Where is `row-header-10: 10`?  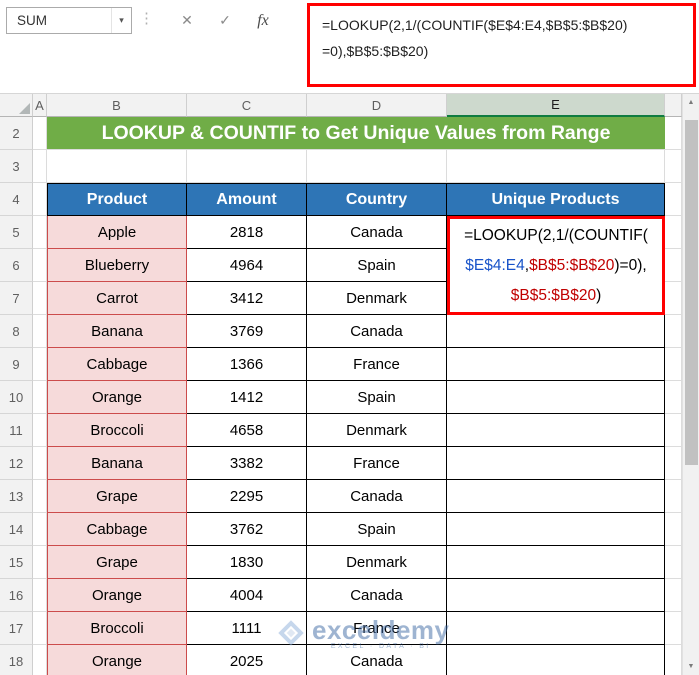
row-header-10: 10 is located at coordinates (16, 397).